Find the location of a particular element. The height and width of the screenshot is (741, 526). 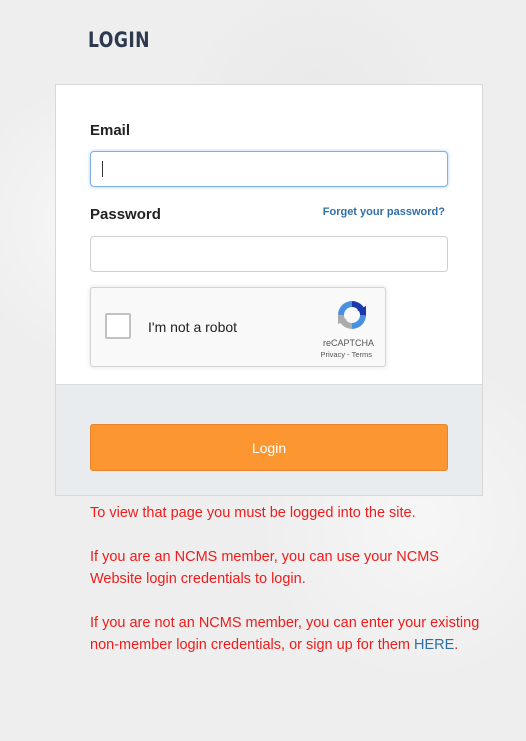

text-cursor is located at coordinates (102, 169).